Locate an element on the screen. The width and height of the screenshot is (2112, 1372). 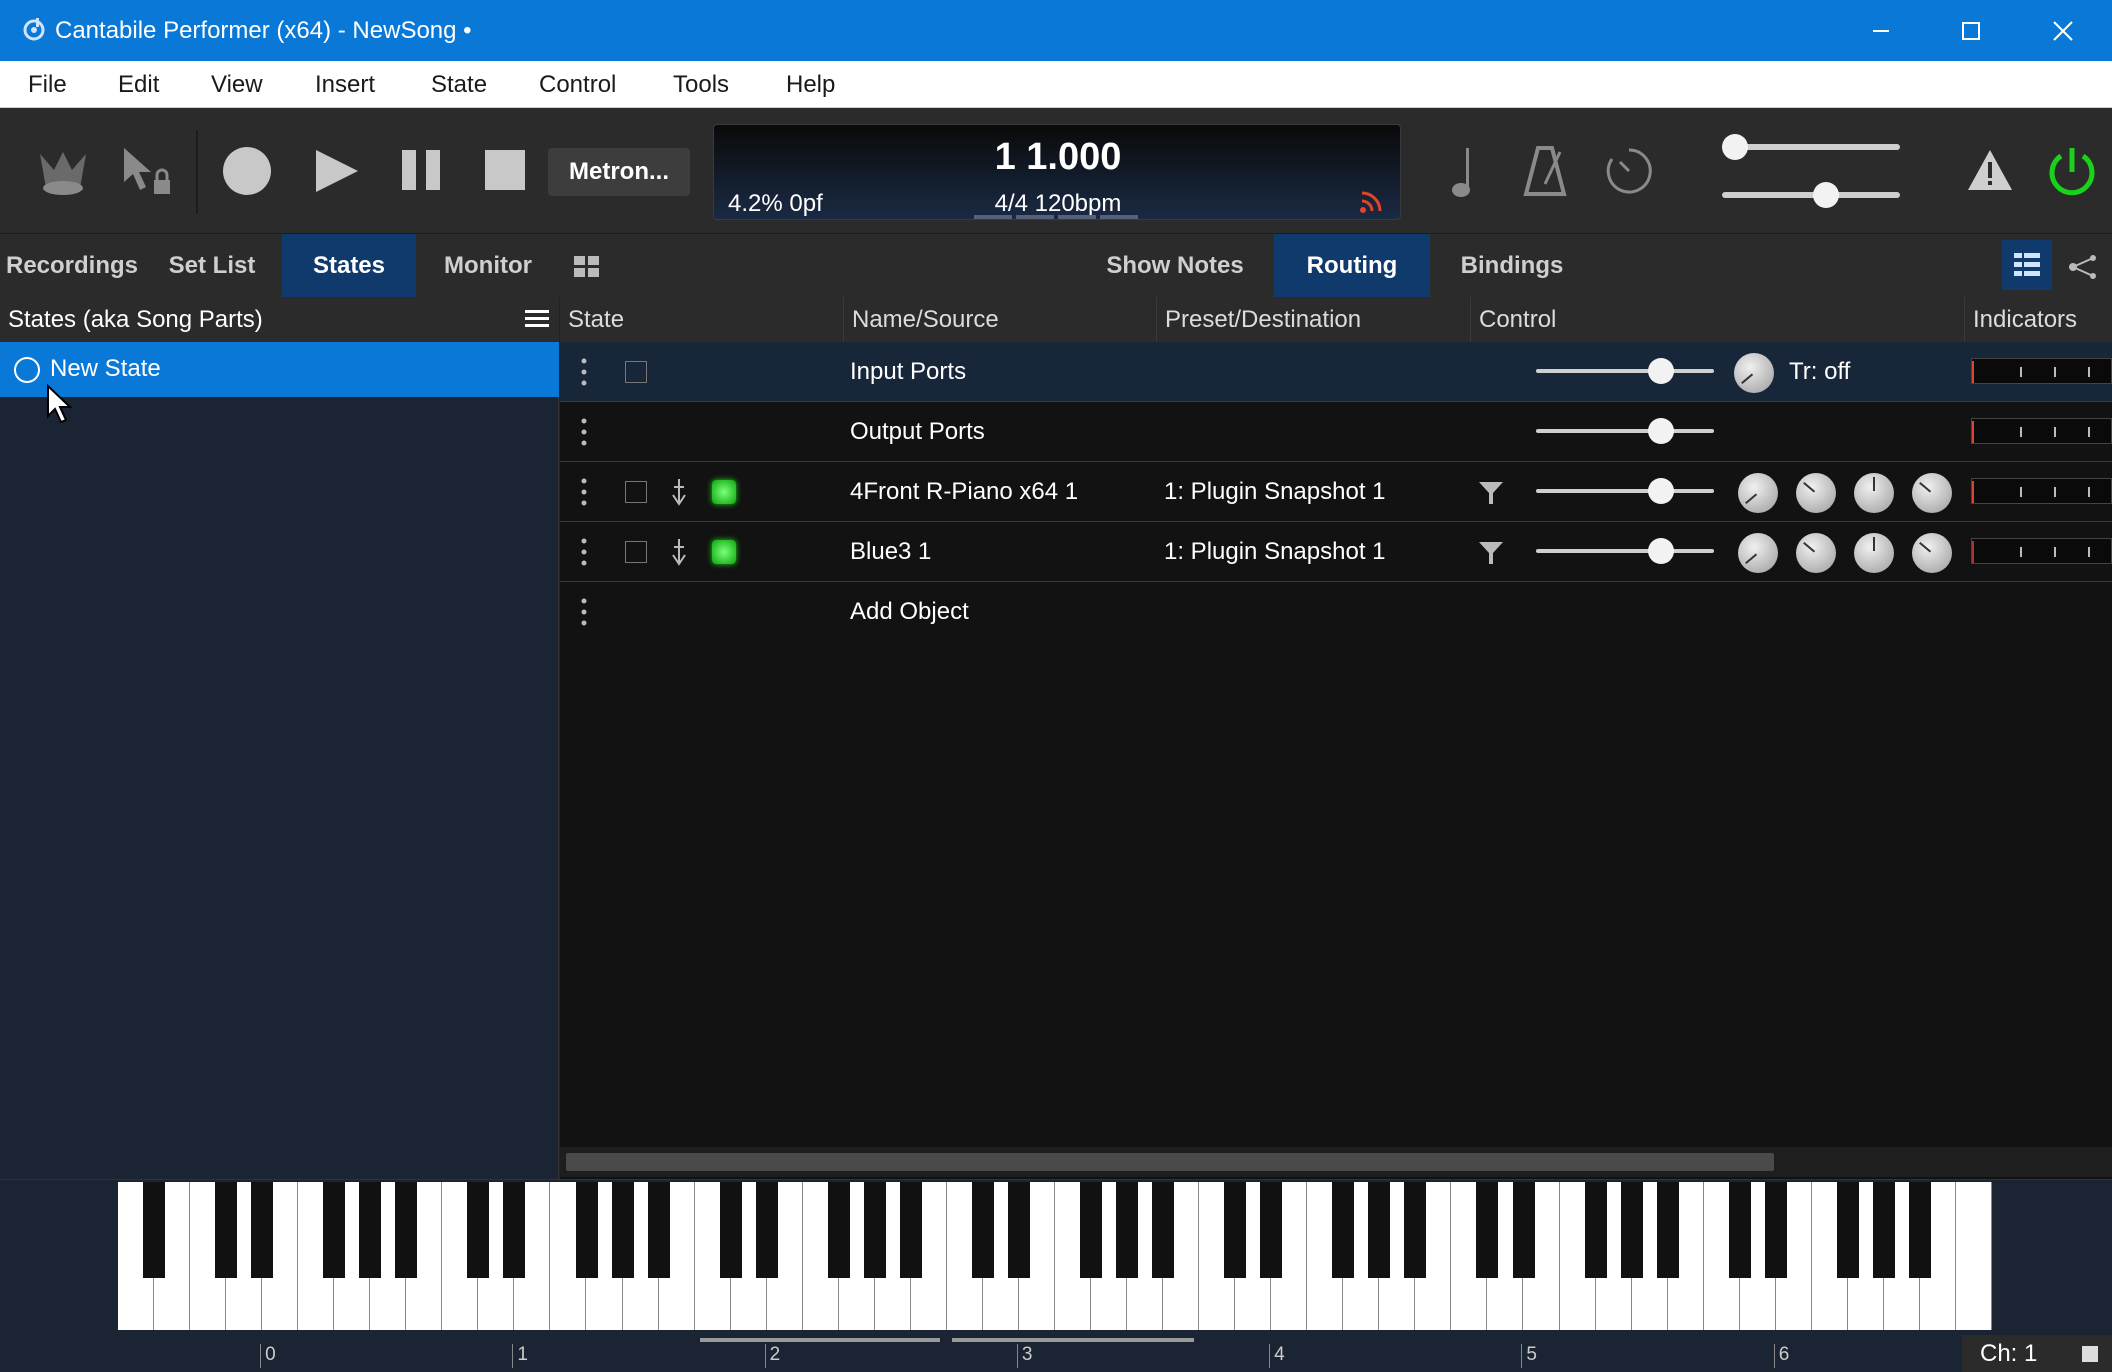
hamburger-menu-icon is located at coordinates (537, 319).